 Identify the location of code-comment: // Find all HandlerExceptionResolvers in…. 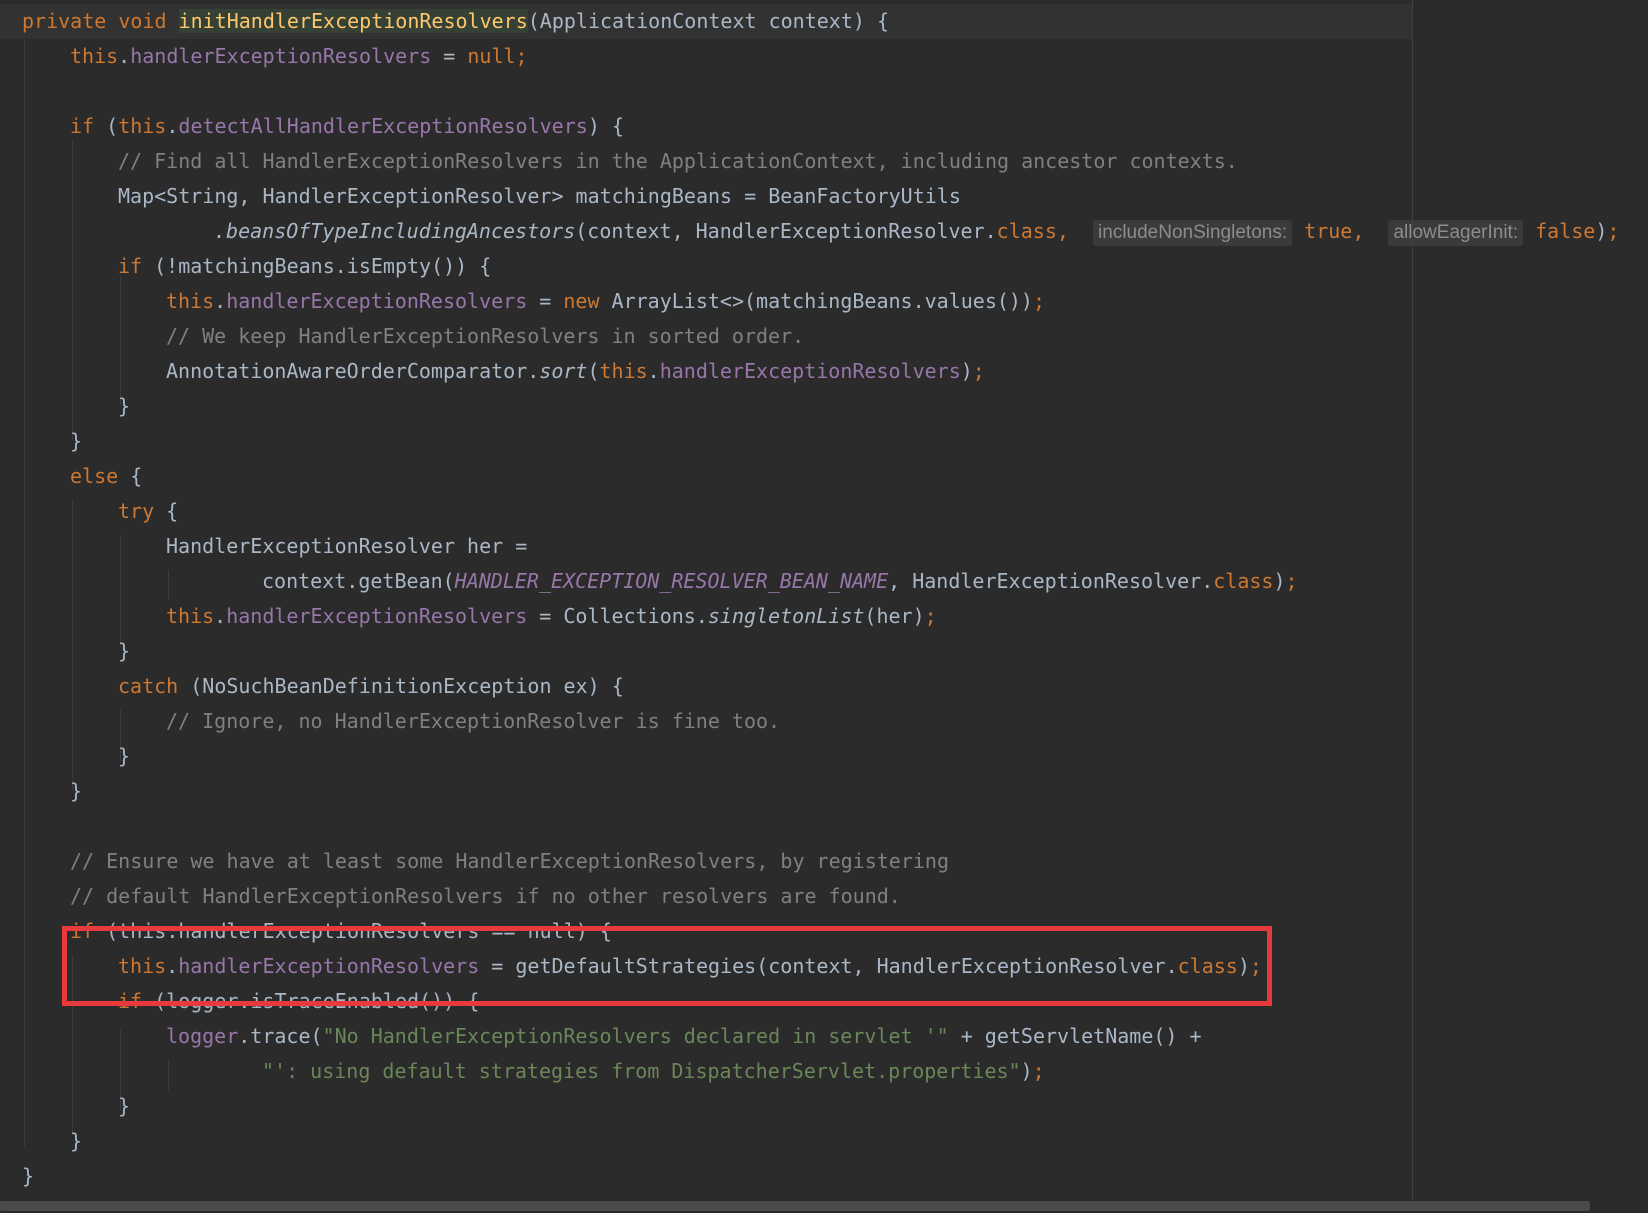
(678, 161).